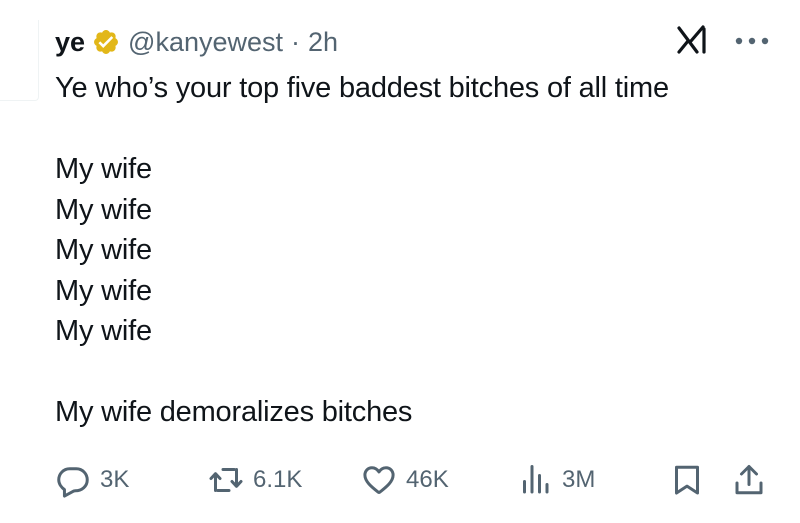  I want to click on repost-count: 6.1K, so click(278, 479).